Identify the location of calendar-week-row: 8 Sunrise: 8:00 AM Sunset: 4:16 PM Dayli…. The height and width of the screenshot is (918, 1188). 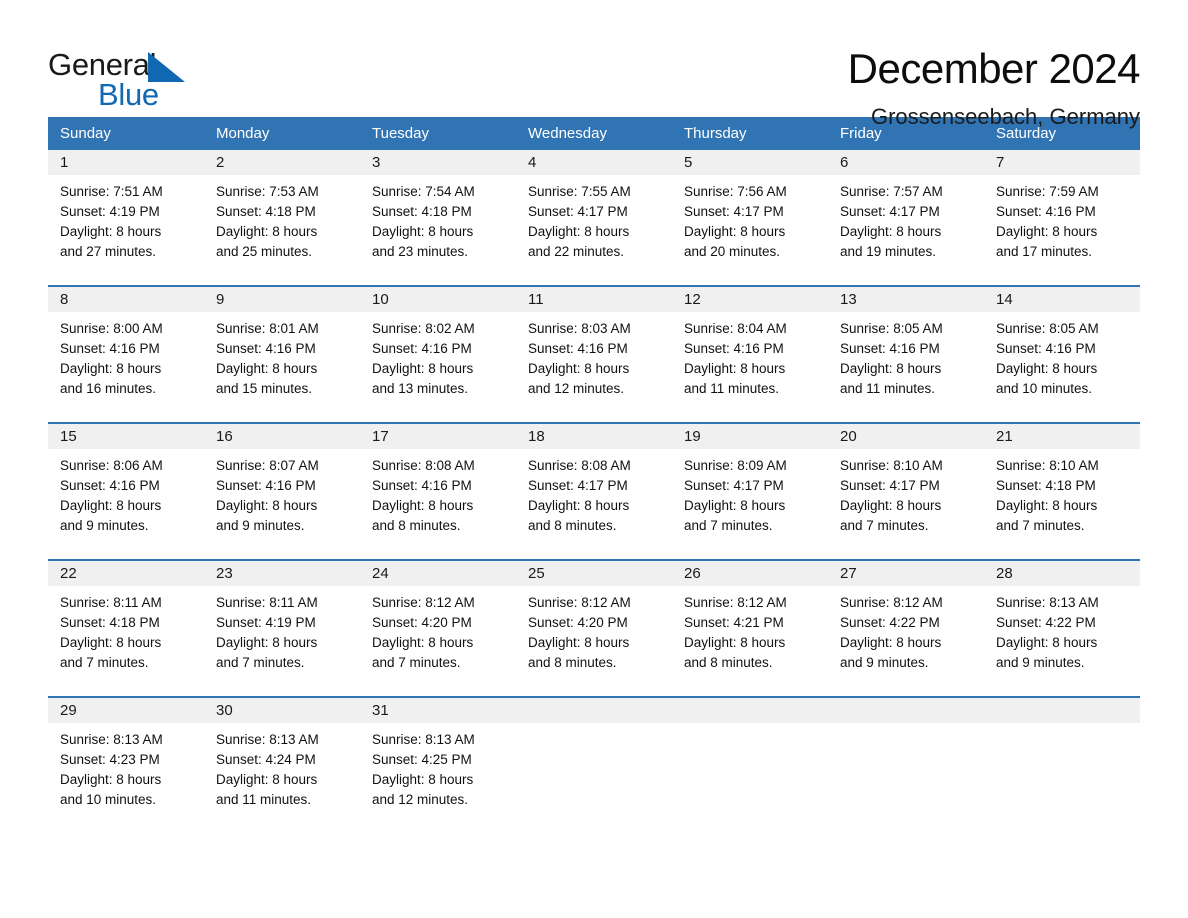
(594, 348).